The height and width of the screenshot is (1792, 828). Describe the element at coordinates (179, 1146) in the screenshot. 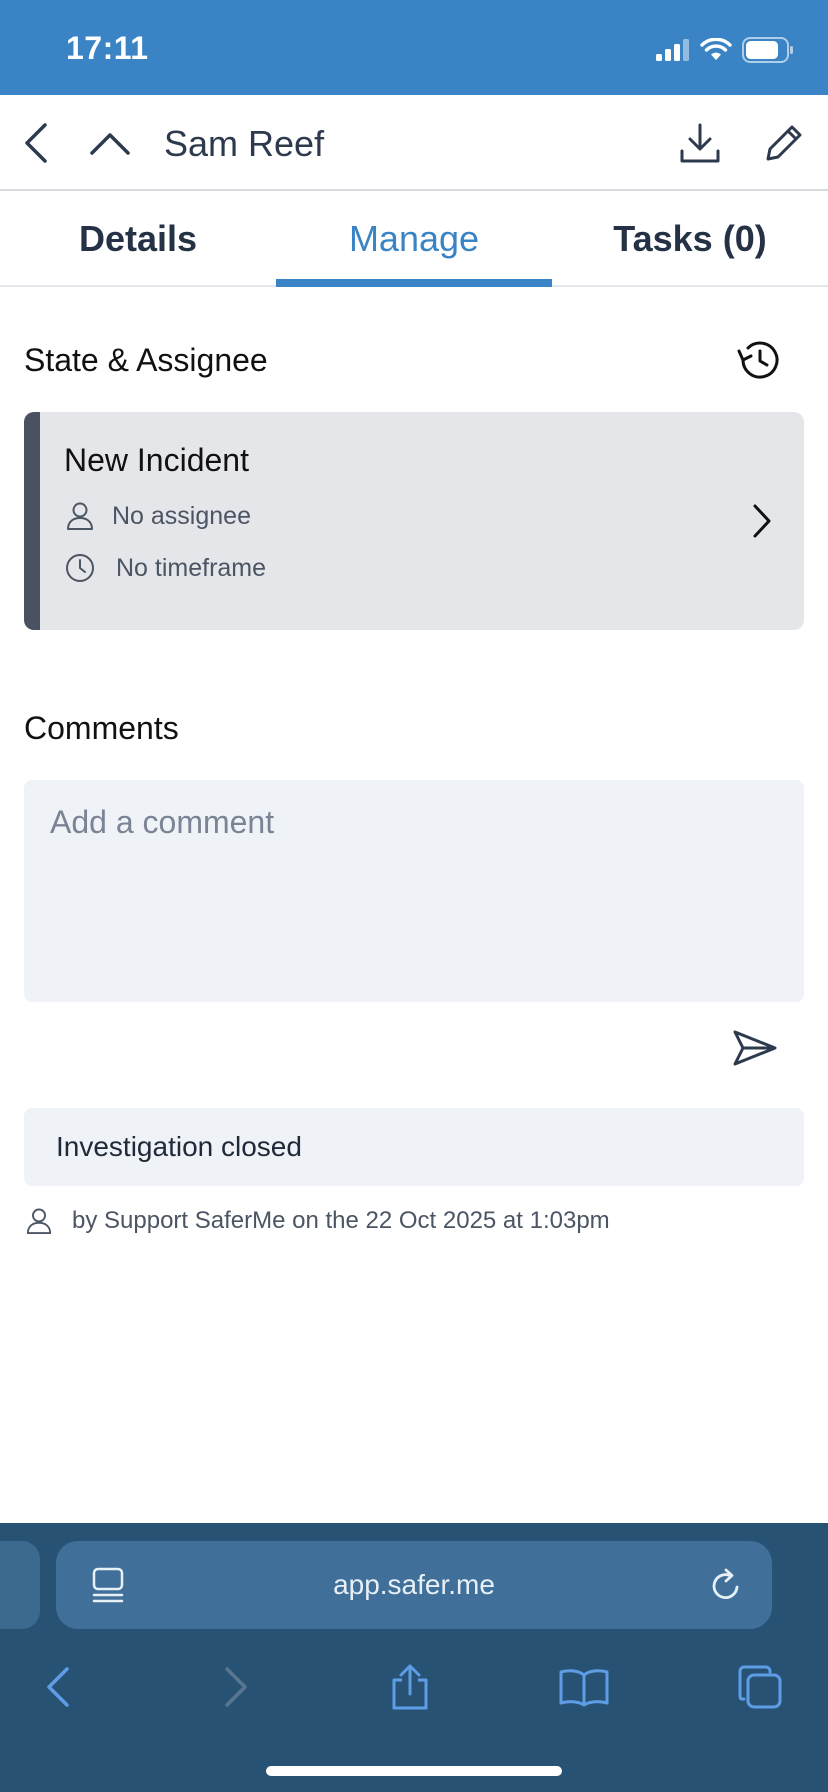

I see `activity-text: Investigation closed` at that location.